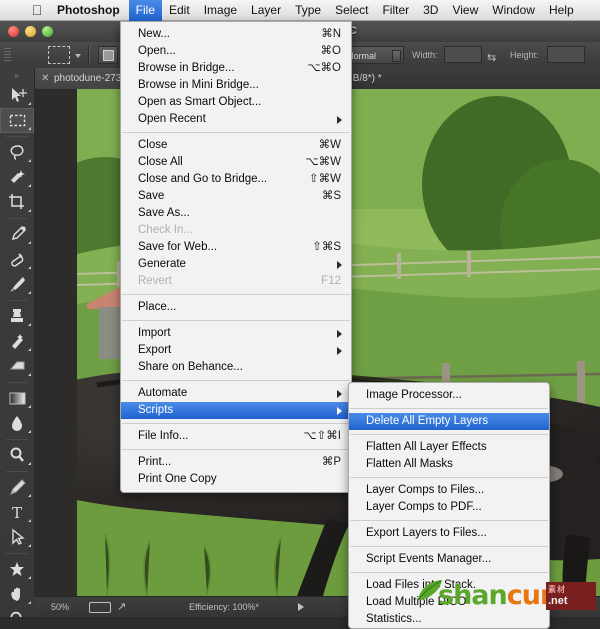 The width and height of the screenshot is (600, 629). What do you see at coordinates (236, 333) in the screenshot?
I see `menu-item-import: Import` at bounding box center [236, 333].